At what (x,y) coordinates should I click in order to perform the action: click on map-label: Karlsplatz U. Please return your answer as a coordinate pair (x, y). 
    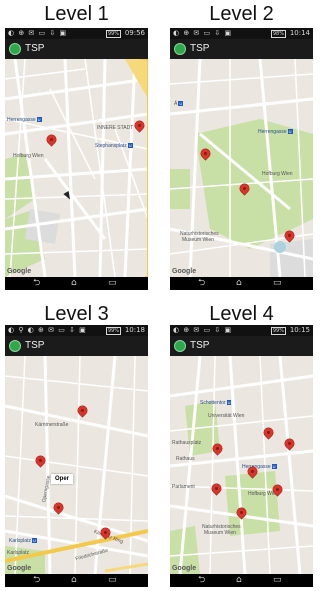
    Looking at the image, I should click on (23, 541).